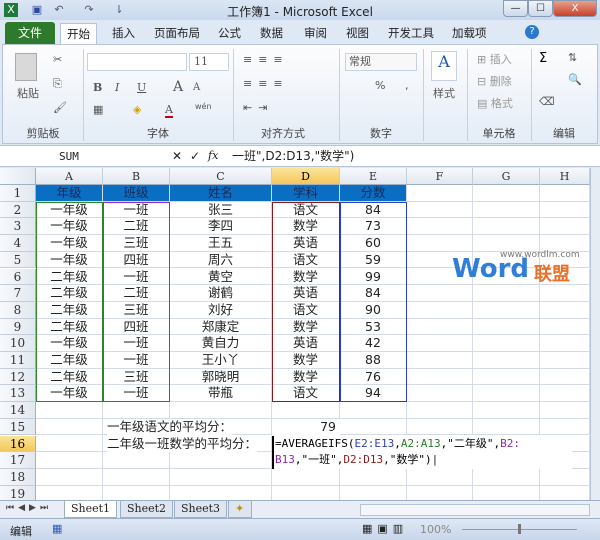 Image resolution: width=600 pixels, height=540 pixels. I want to click on tab-insert: 插入, so click(123, 33).